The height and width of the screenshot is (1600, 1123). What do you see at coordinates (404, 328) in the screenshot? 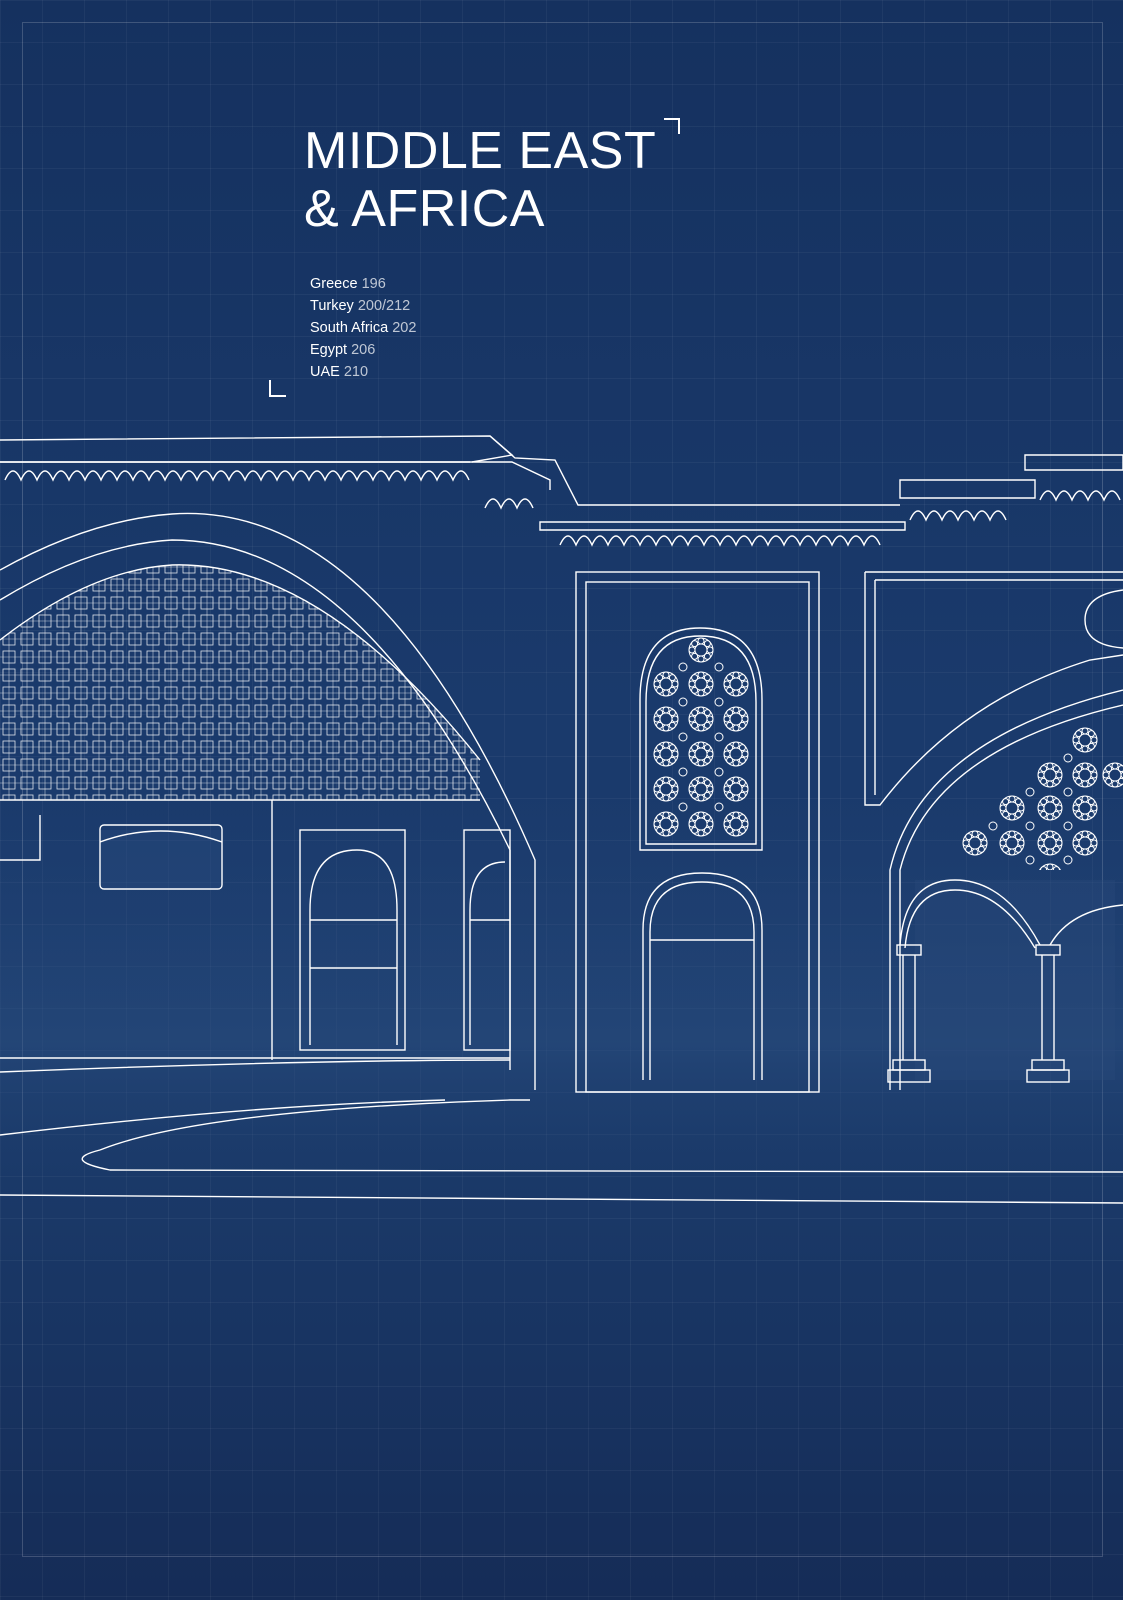
I see `toc-page: 202` at bounding box center [404, 328].